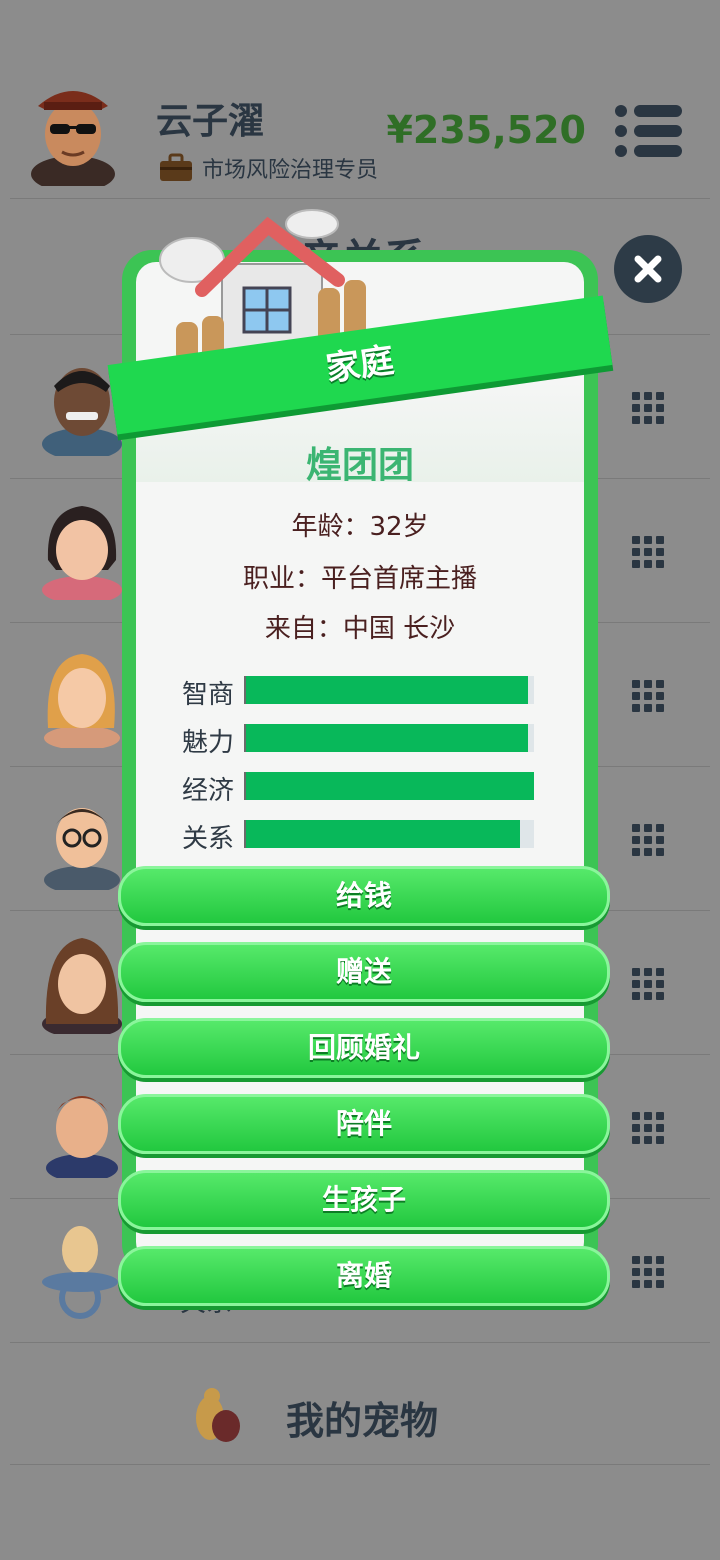  Describe the element at coordinates (389, 834) in the screenshot. I see `stat-bar-relation` at that location.